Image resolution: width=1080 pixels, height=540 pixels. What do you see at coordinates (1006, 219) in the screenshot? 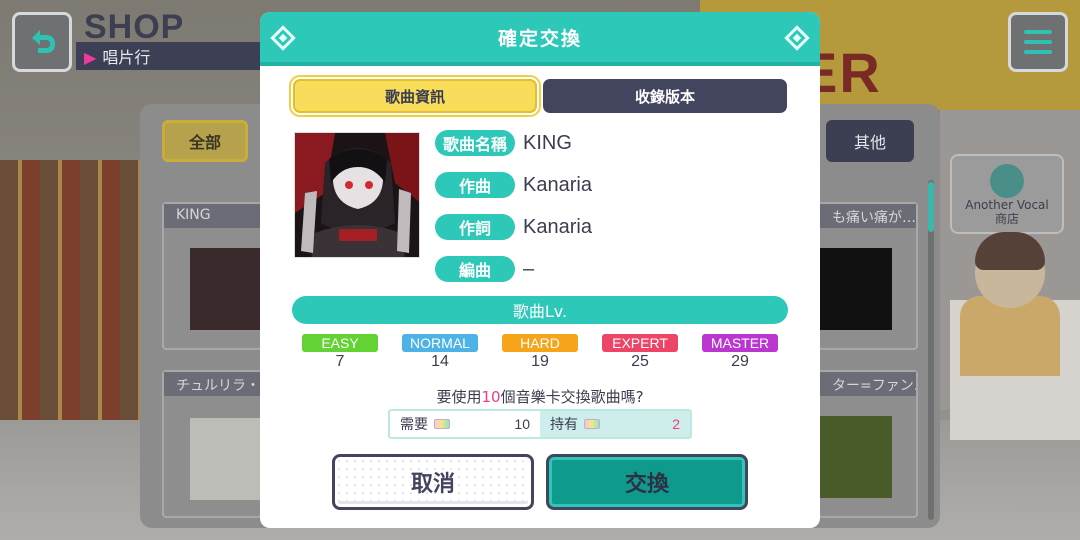
I see `another-vocal-subtitle: 商店` at bounding box center [1006, 219].